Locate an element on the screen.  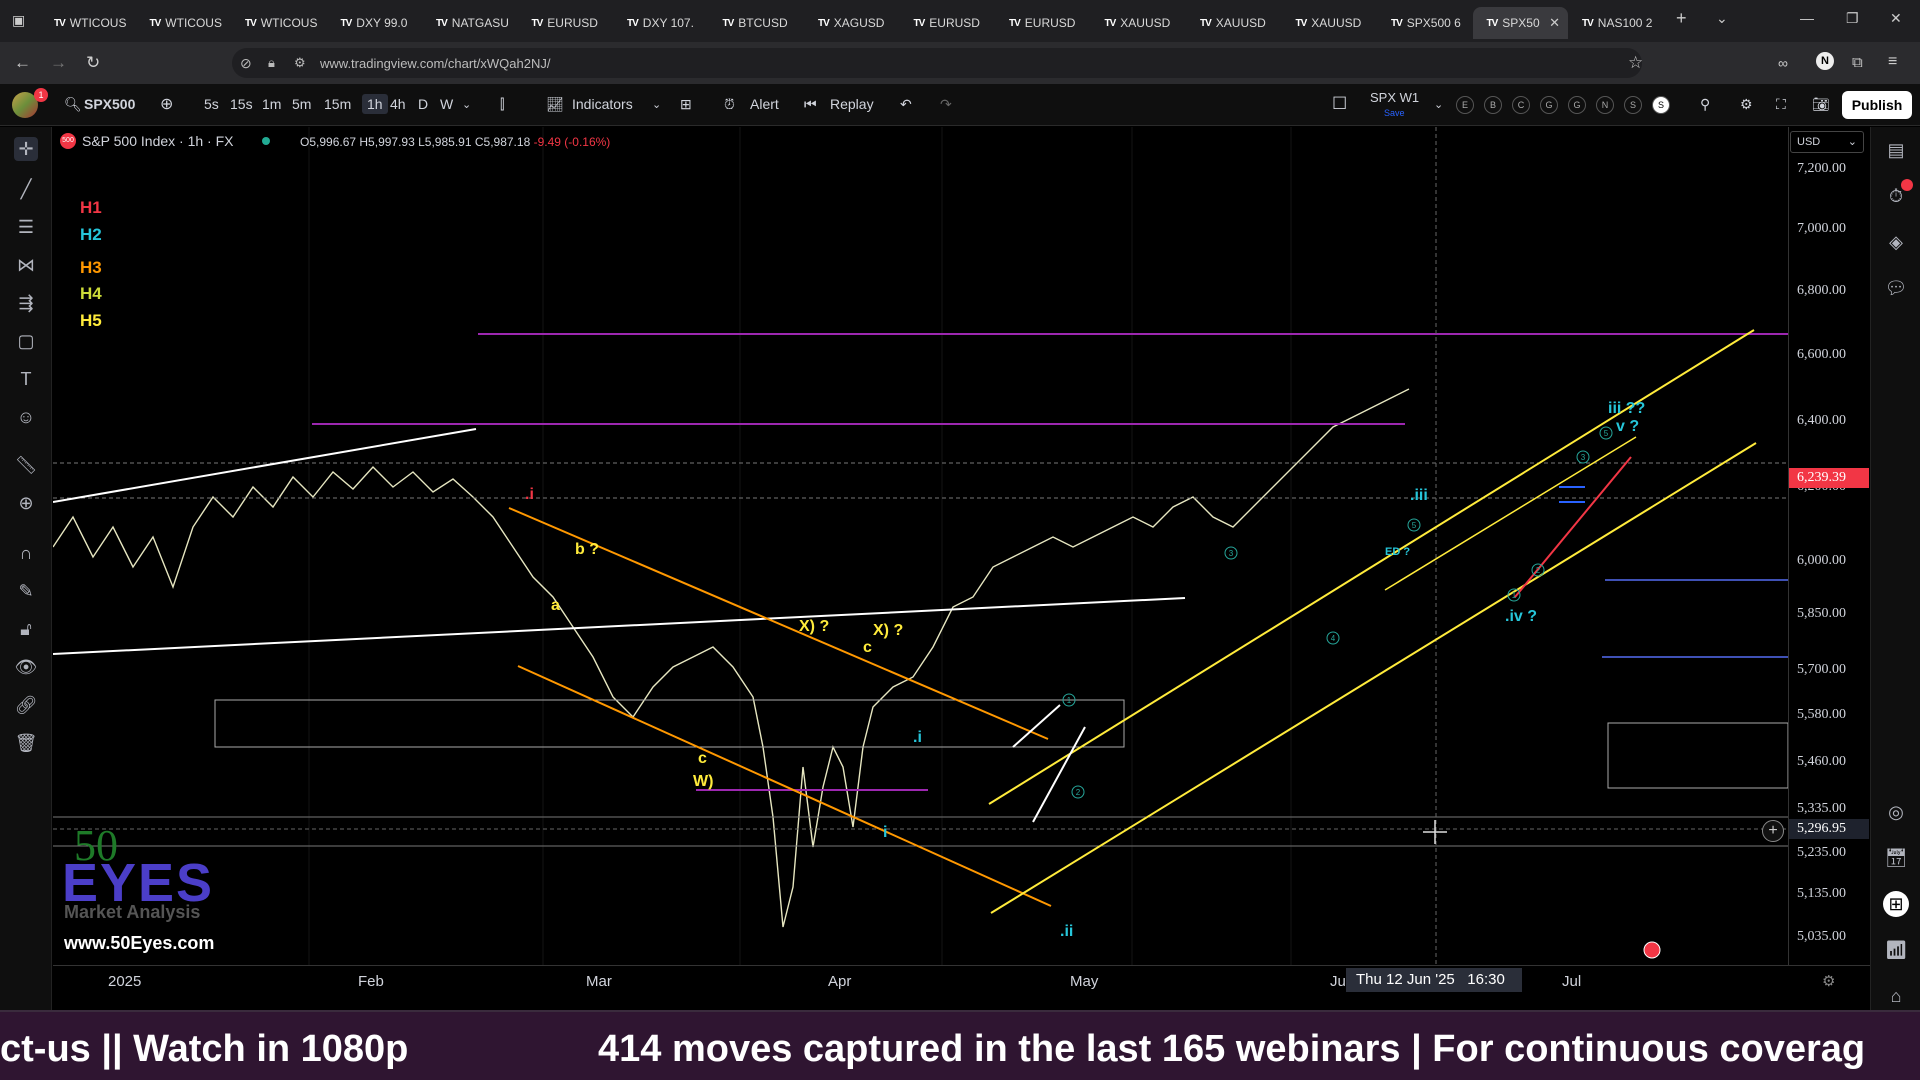
timeframe-button: 15m is located at coordinates (337, 104).